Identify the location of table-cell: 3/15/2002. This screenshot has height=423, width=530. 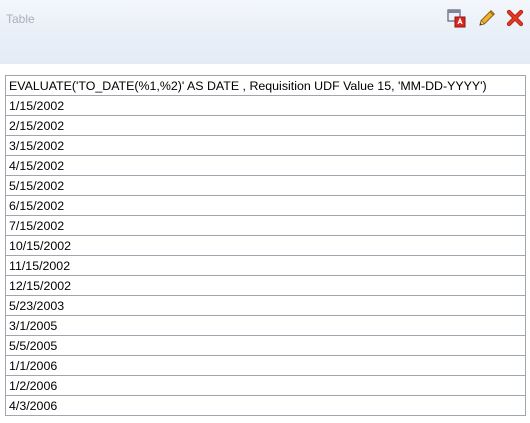
(265, 145).